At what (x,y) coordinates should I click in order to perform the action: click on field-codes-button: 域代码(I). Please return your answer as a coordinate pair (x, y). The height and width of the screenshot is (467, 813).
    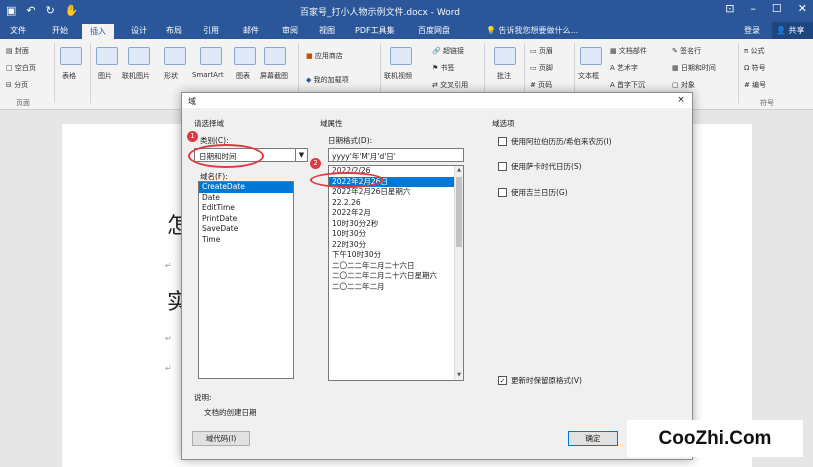
    Looking at the image, I should click on (221, 438).